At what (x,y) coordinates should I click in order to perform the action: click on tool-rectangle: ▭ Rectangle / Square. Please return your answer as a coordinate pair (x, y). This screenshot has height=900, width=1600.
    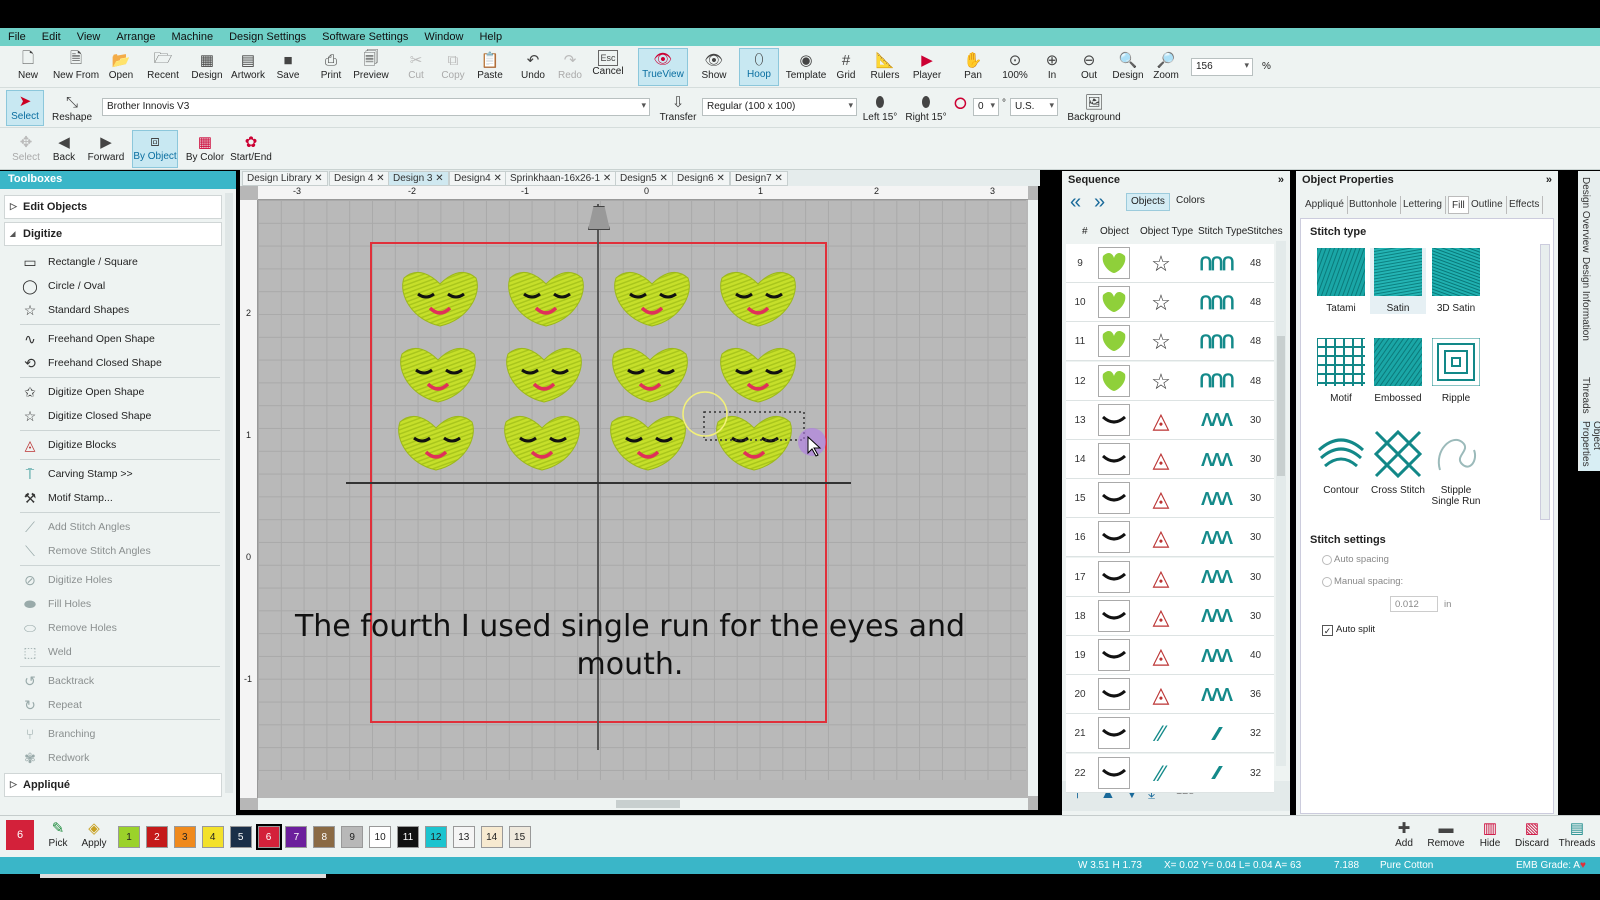
    Looking at the image, I should click on (120, 262).